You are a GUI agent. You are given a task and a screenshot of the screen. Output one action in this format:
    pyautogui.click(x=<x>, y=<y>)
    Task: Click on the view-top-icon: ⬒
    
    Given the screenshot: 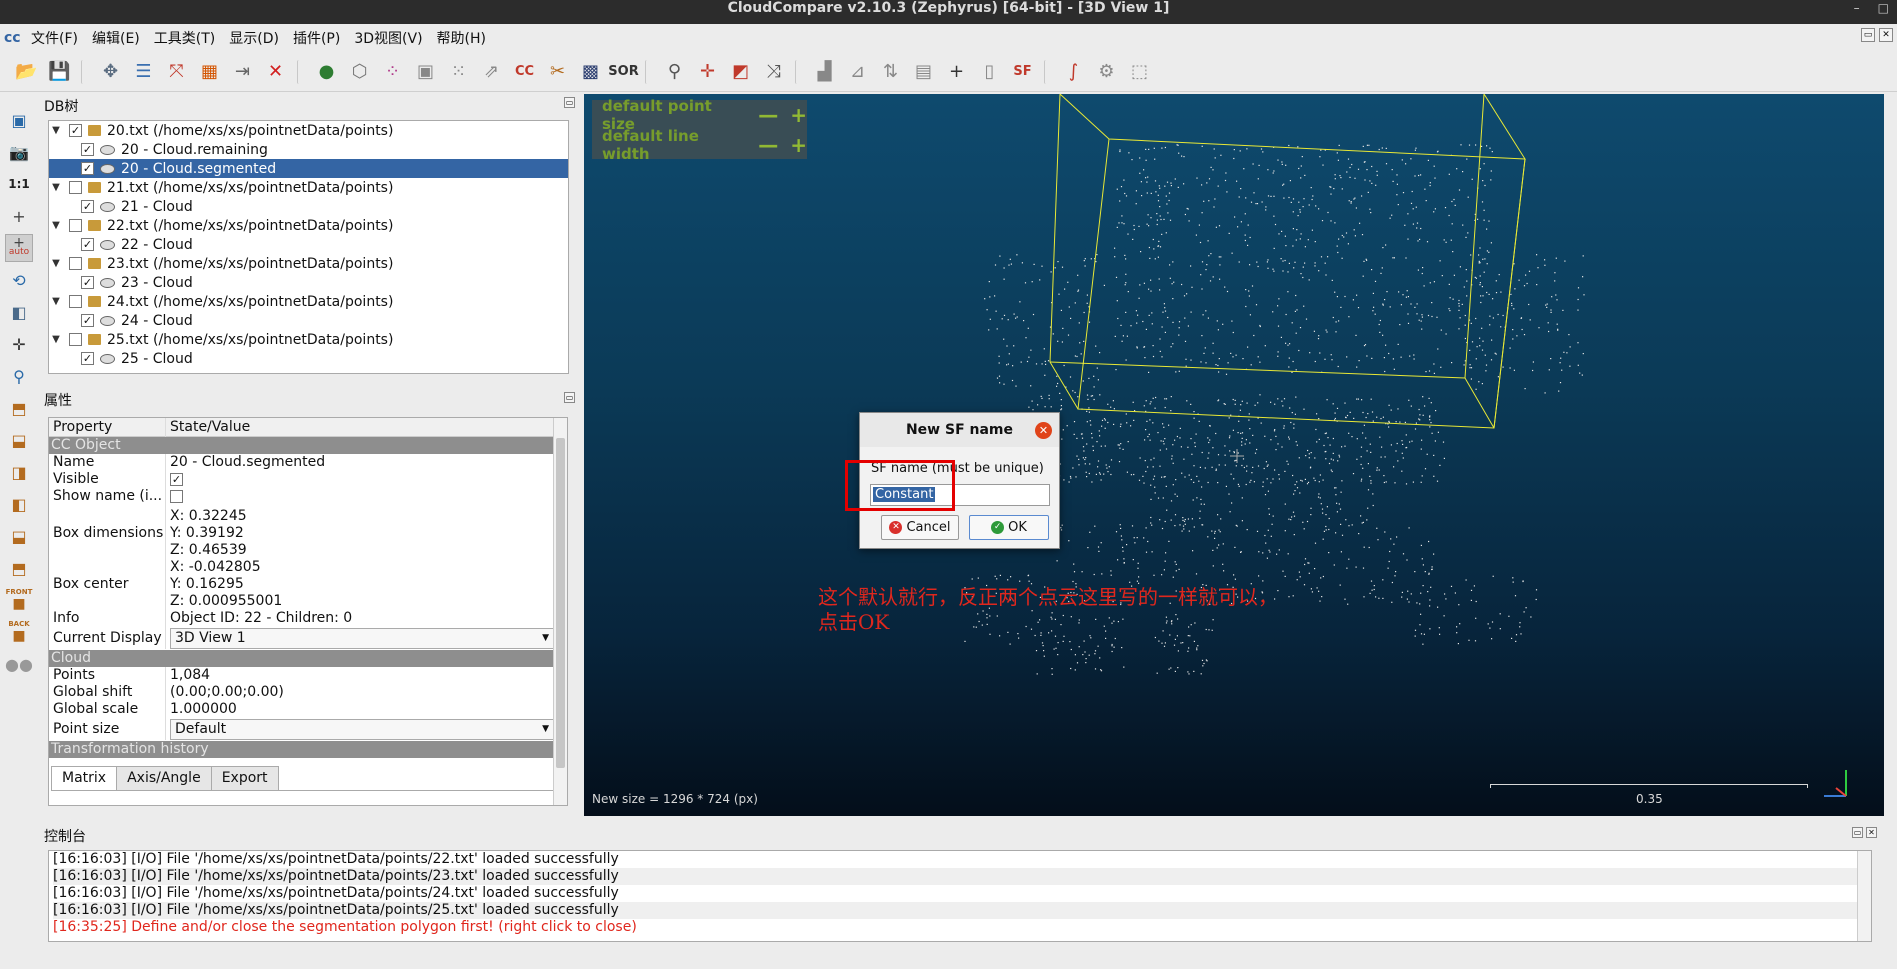 What is the action you would take?
    pyautogui.click(x=19, y=408)
    